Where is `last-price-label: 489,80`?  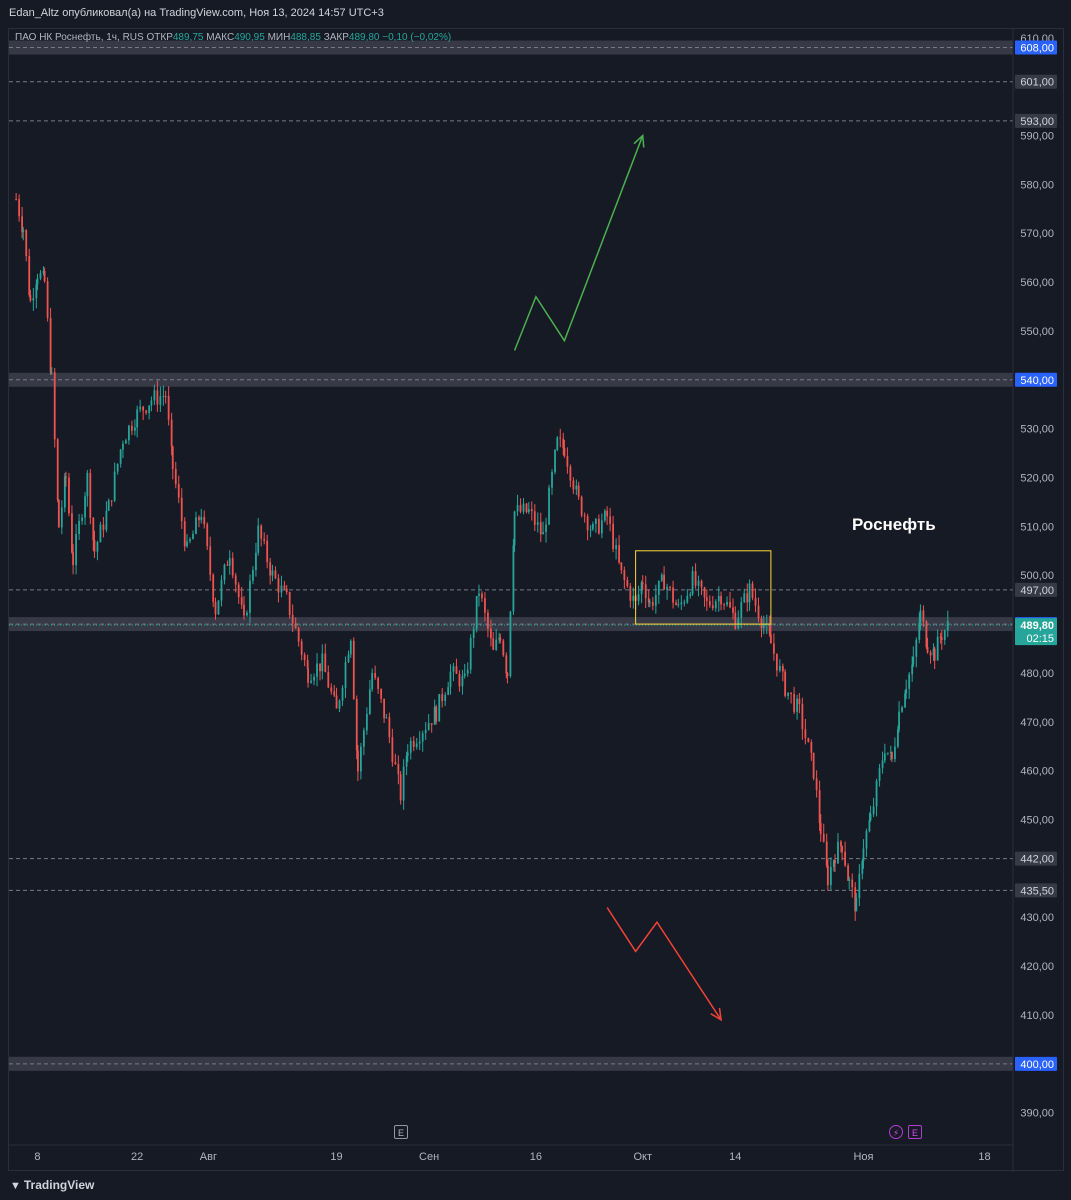
last-price-label: 489,80 is located at coordinates (1037, 626).